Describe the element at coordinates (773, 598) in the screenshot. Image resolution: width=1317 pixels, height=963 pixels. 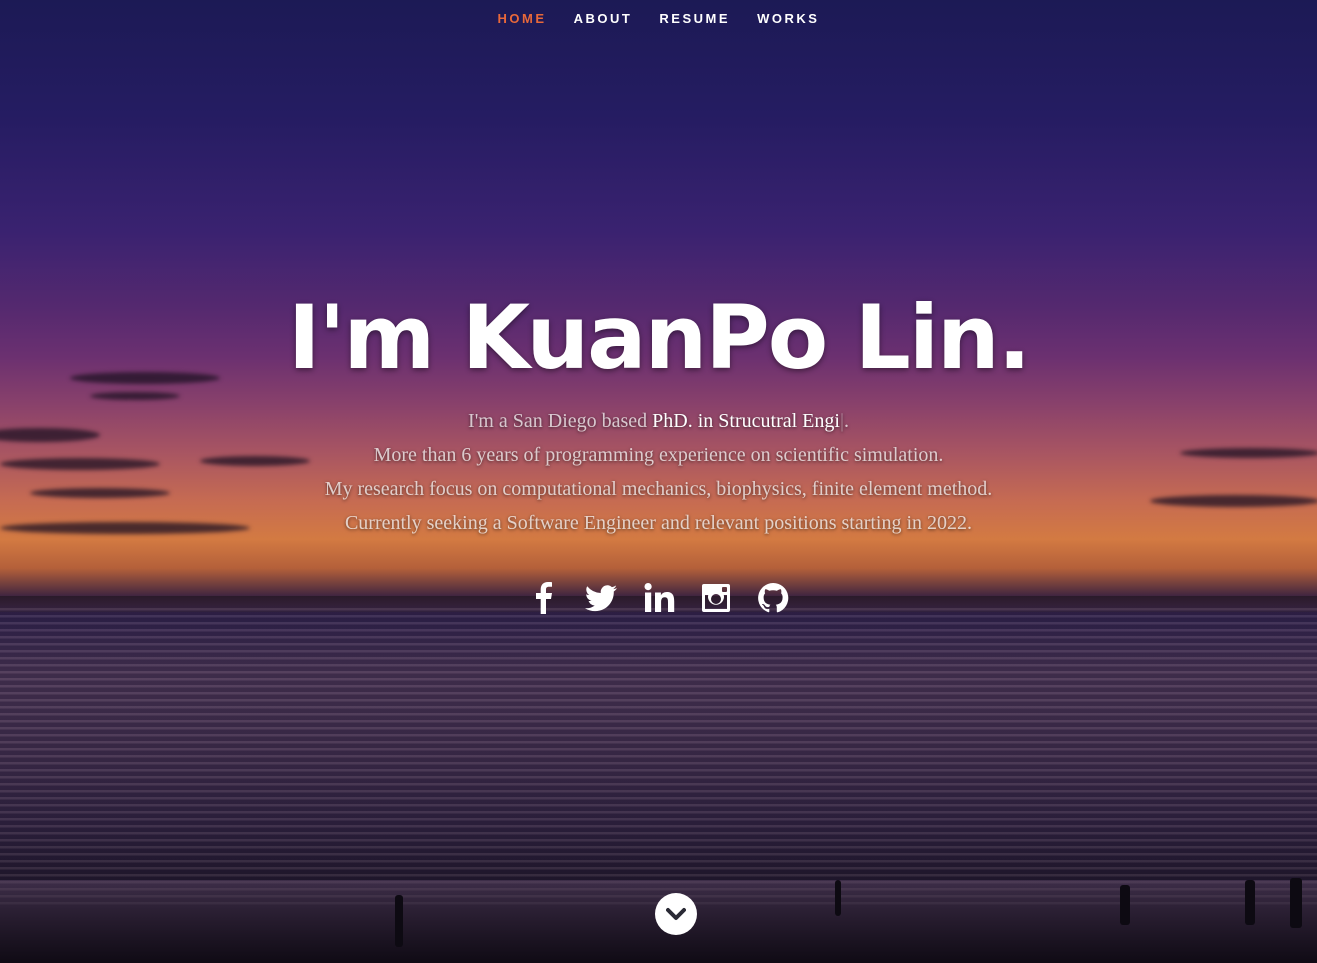
I see `github-icon` at that location.